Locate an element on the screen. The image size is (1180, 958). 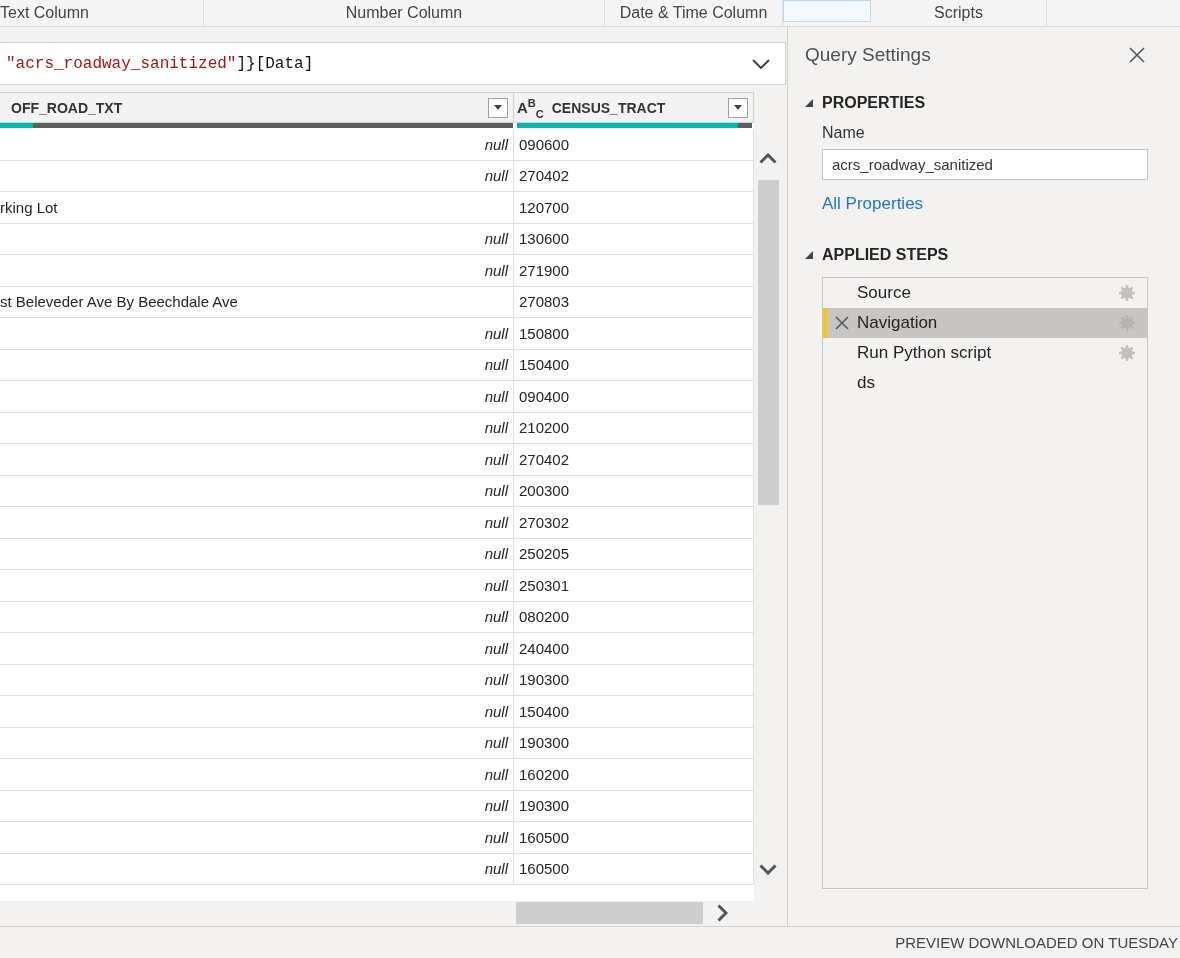
step-label: Navigation is located at coordinates (898, 323).